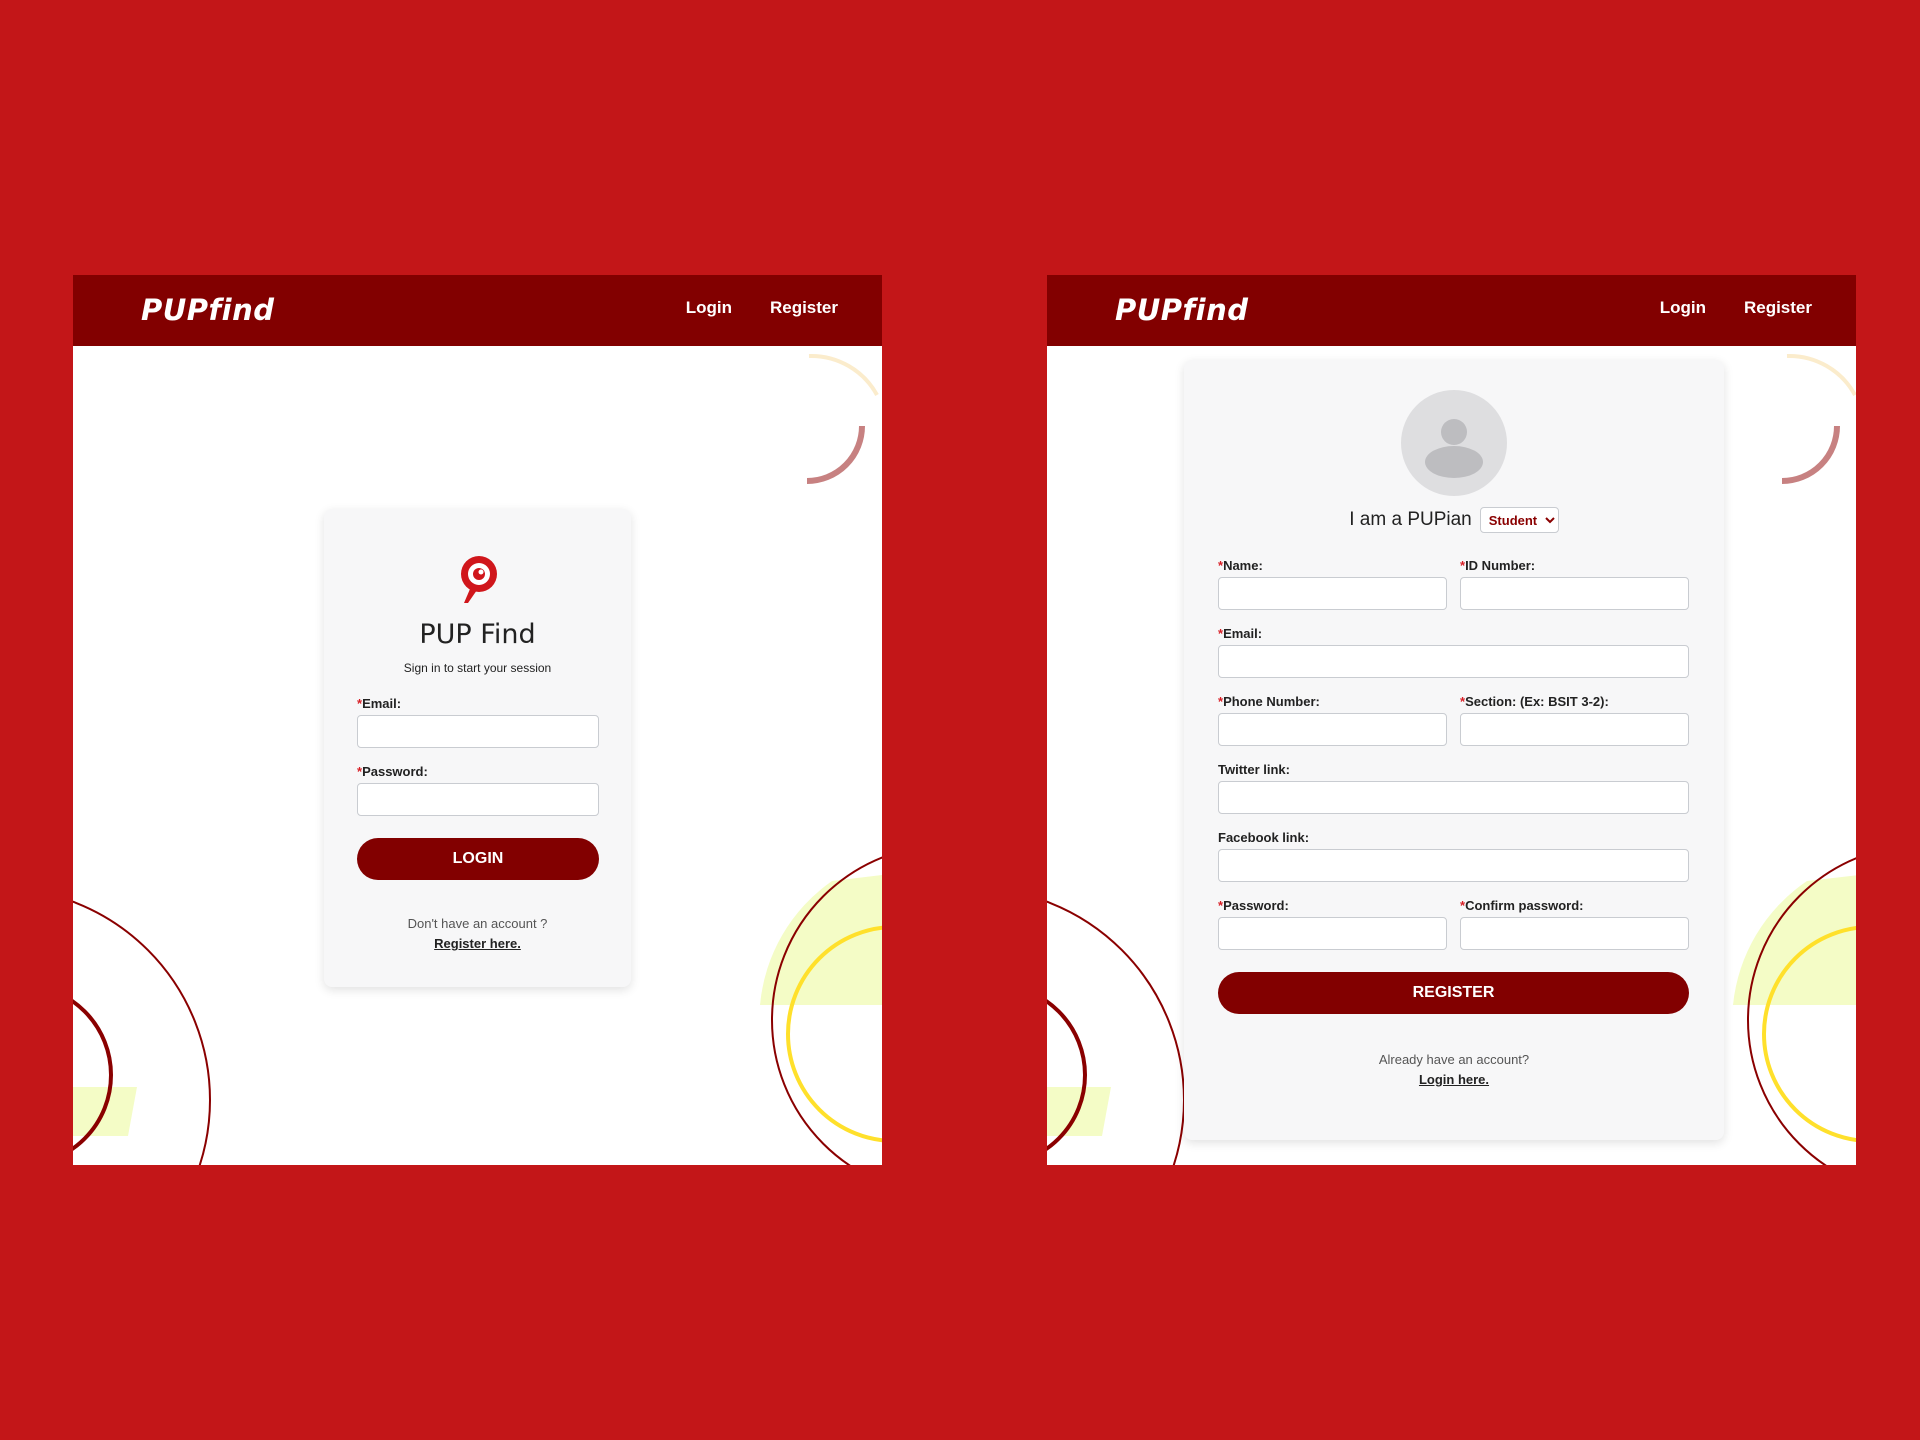 Image resolution: width=1920 pixels, height=1440 pixels. What do you see at coordinates (1453, 993) in the screenshot?
I see `register-button: REGISTER` at bounding box center [1453, 993].